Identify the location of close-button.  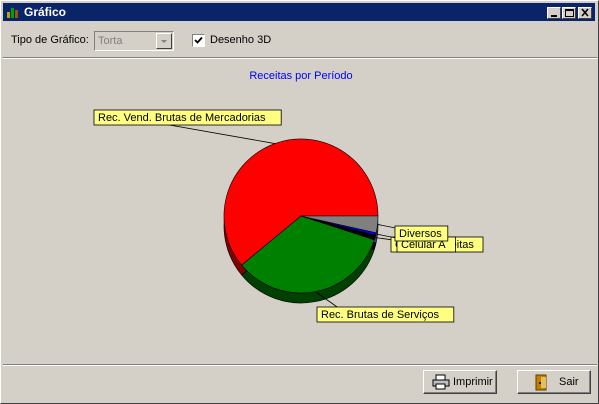
(585, 13).